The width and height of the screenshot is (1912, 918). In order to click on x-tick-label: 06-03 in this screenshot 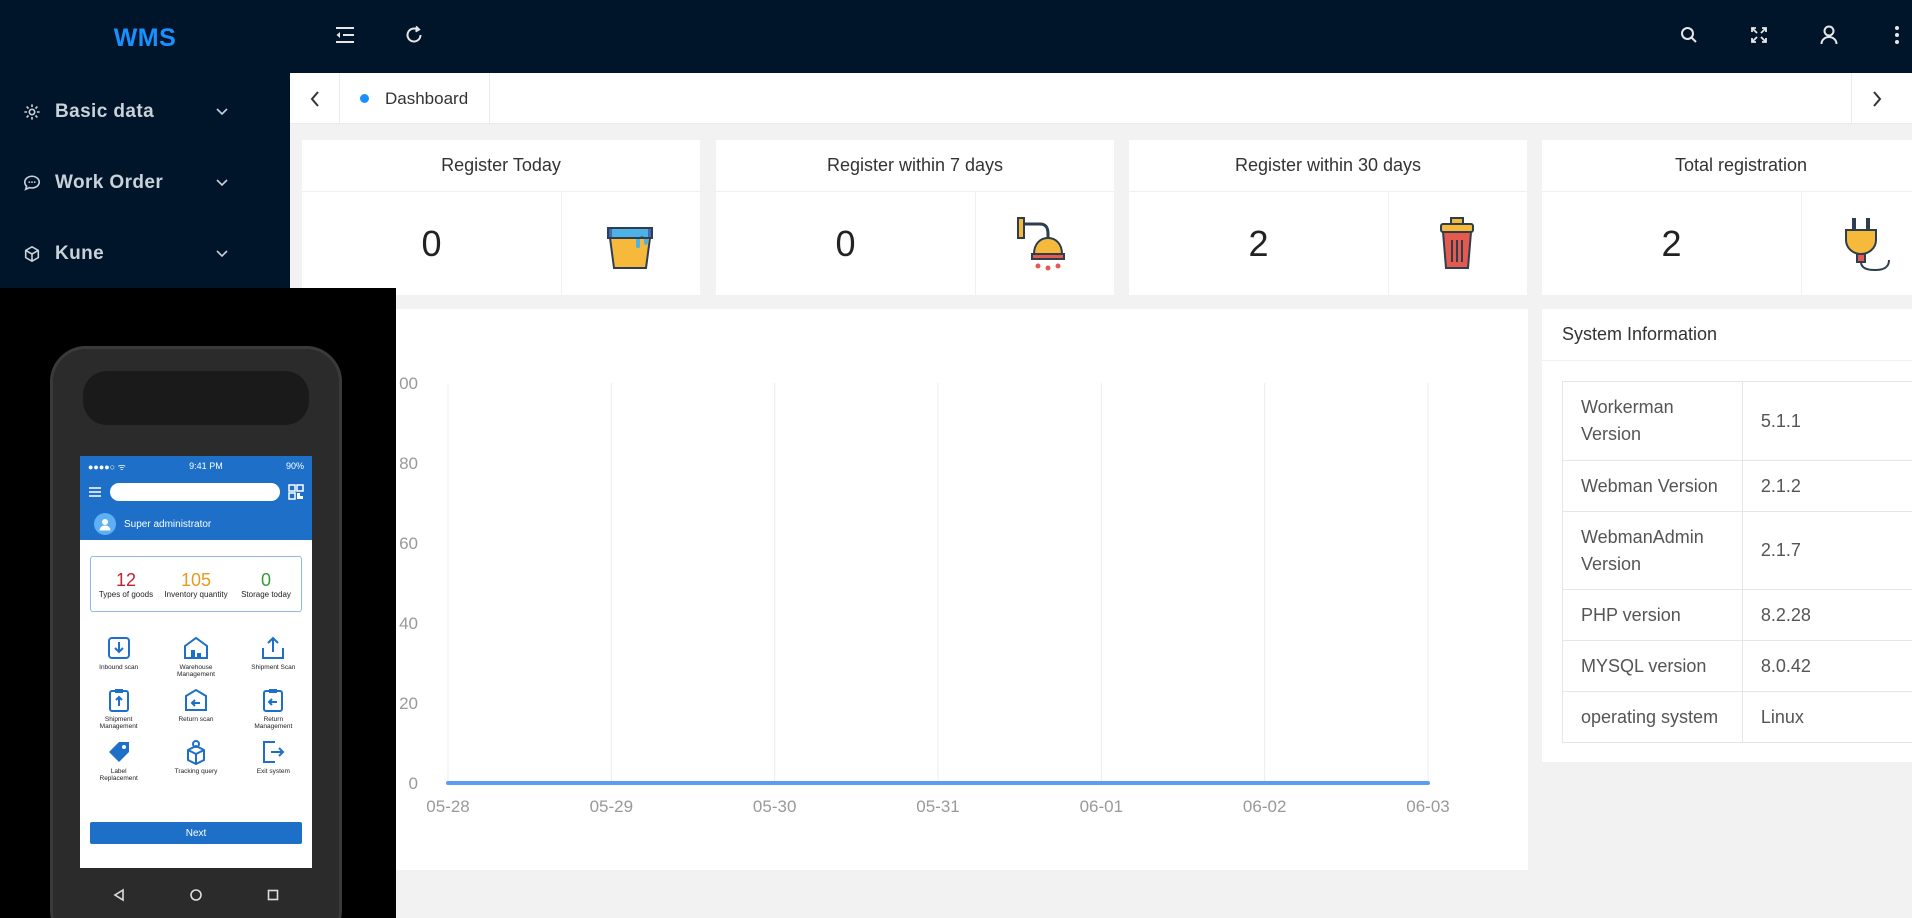, I will do `click(1427, 806)`.